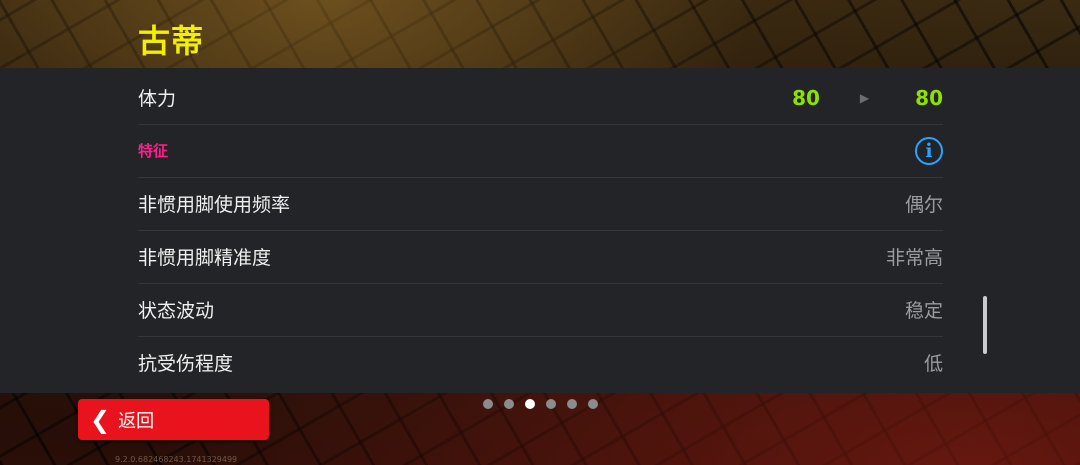  I want to click on trait-value: 低, so click(933, 364).